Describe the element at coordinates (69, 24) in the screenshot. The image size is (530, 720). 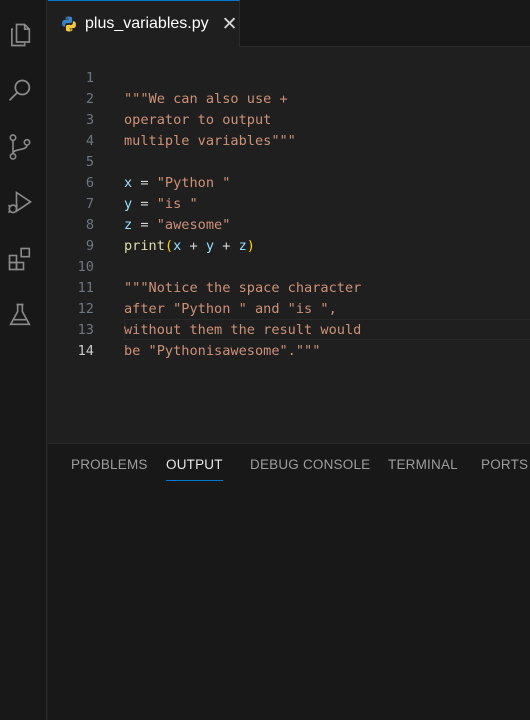
I see `python-file-icon` at that location.